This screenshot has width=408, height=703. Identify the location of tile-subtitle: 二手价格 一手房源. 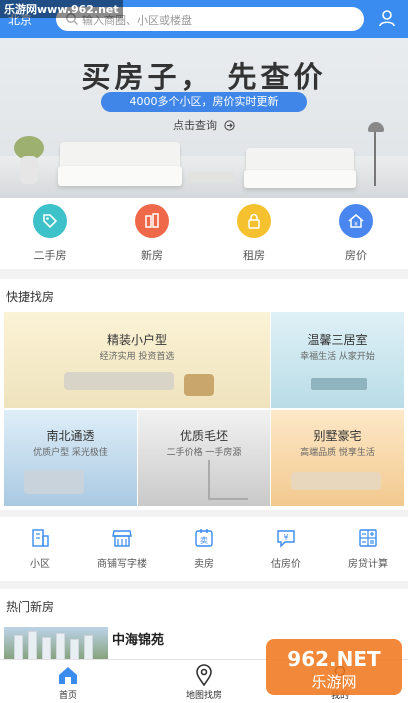
(204, 453).